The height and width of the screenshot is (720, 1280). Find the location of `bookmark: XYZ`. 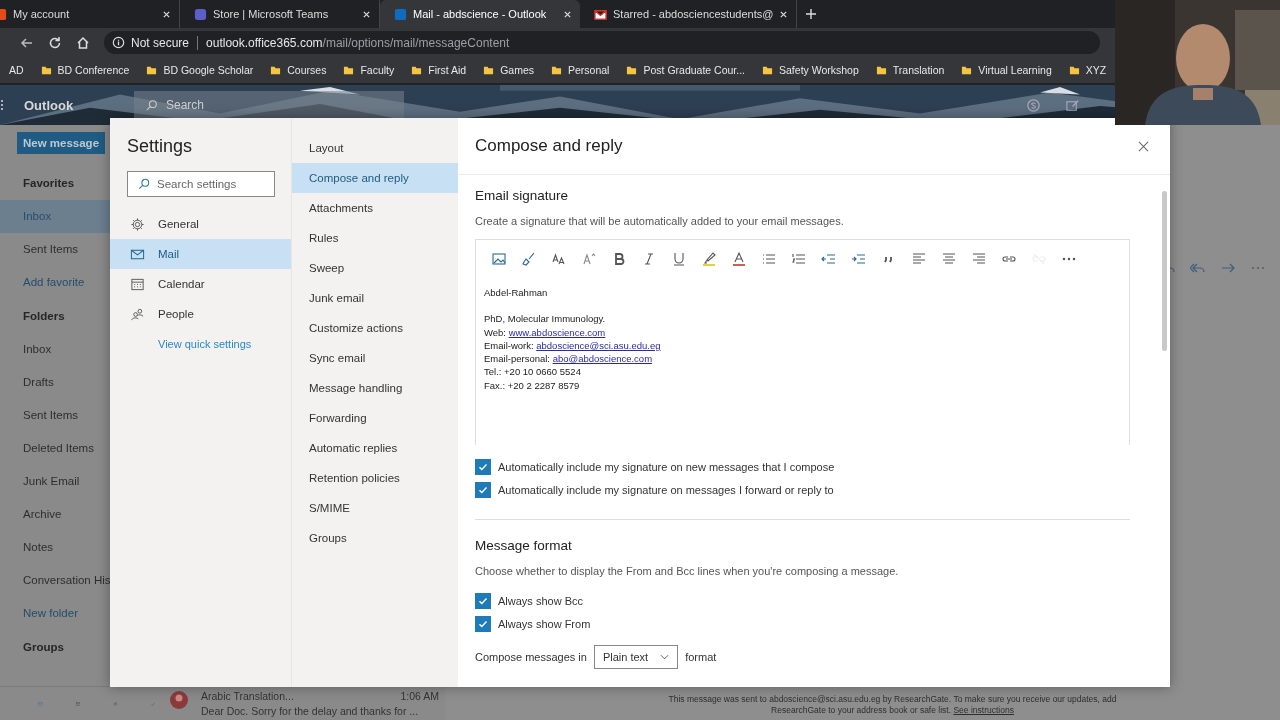

bookmark: XYZ is located at coordinates (1087, 70).